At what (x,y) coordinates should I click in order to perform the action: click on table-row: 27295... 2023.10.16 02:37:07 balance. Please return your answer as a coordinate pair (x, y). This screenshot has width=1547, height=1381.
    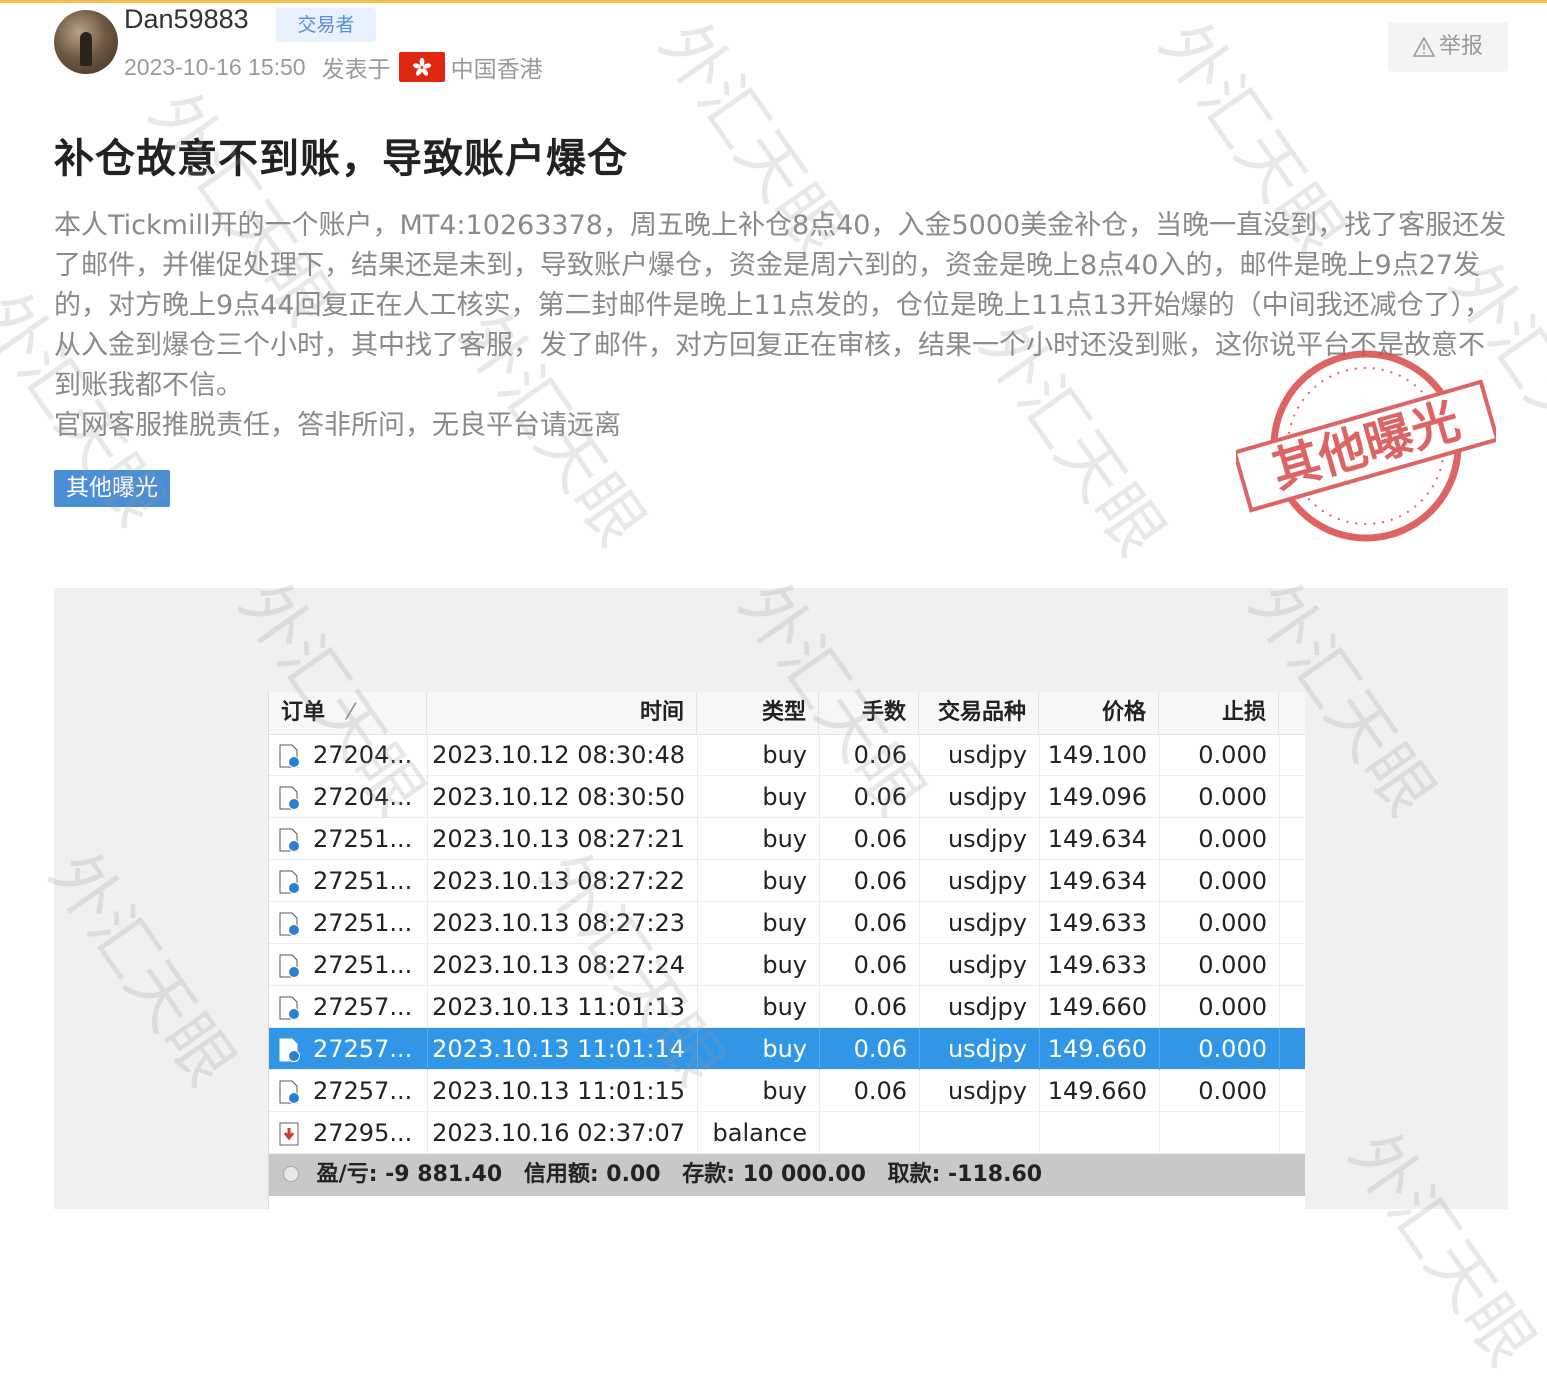
    Looking at the image, I should click on (787, 1133).